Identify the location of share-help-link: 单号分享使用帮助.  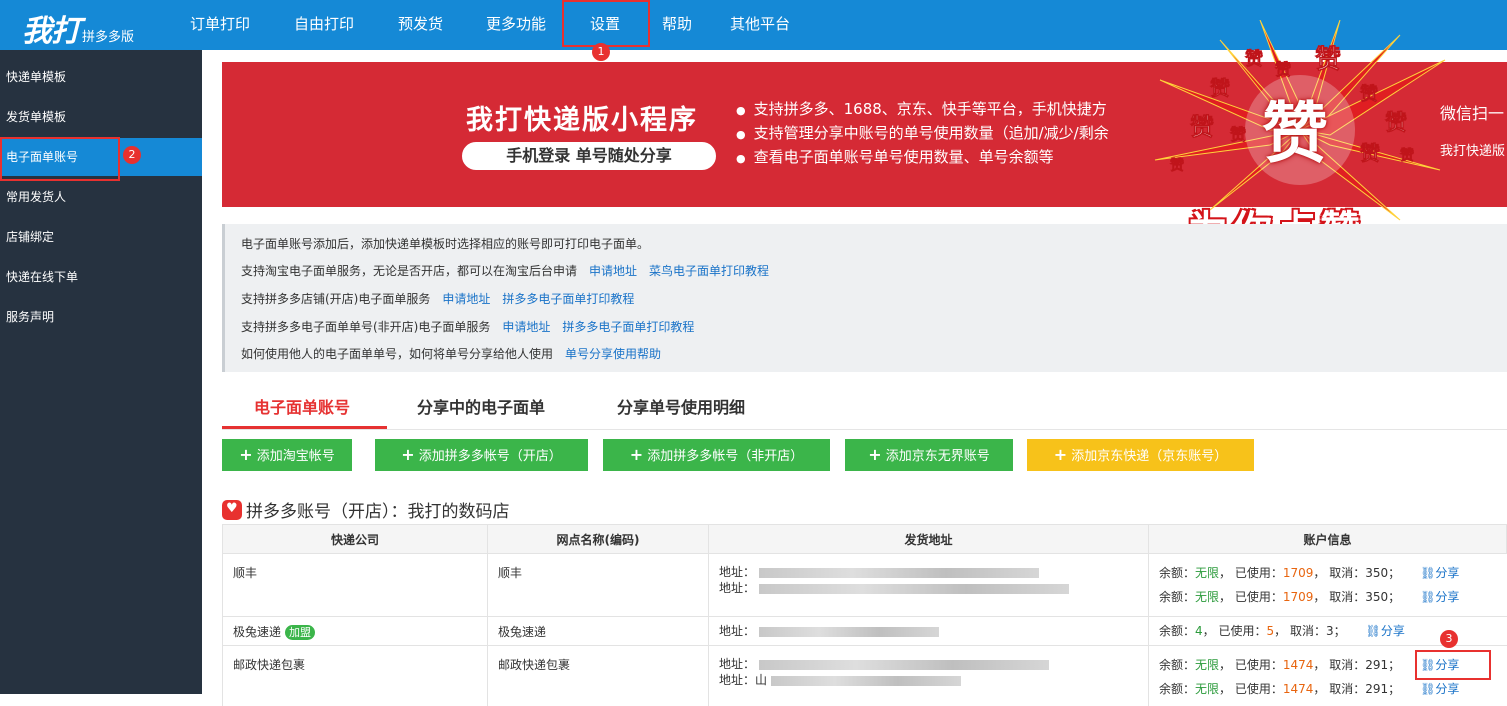
(613, 354).